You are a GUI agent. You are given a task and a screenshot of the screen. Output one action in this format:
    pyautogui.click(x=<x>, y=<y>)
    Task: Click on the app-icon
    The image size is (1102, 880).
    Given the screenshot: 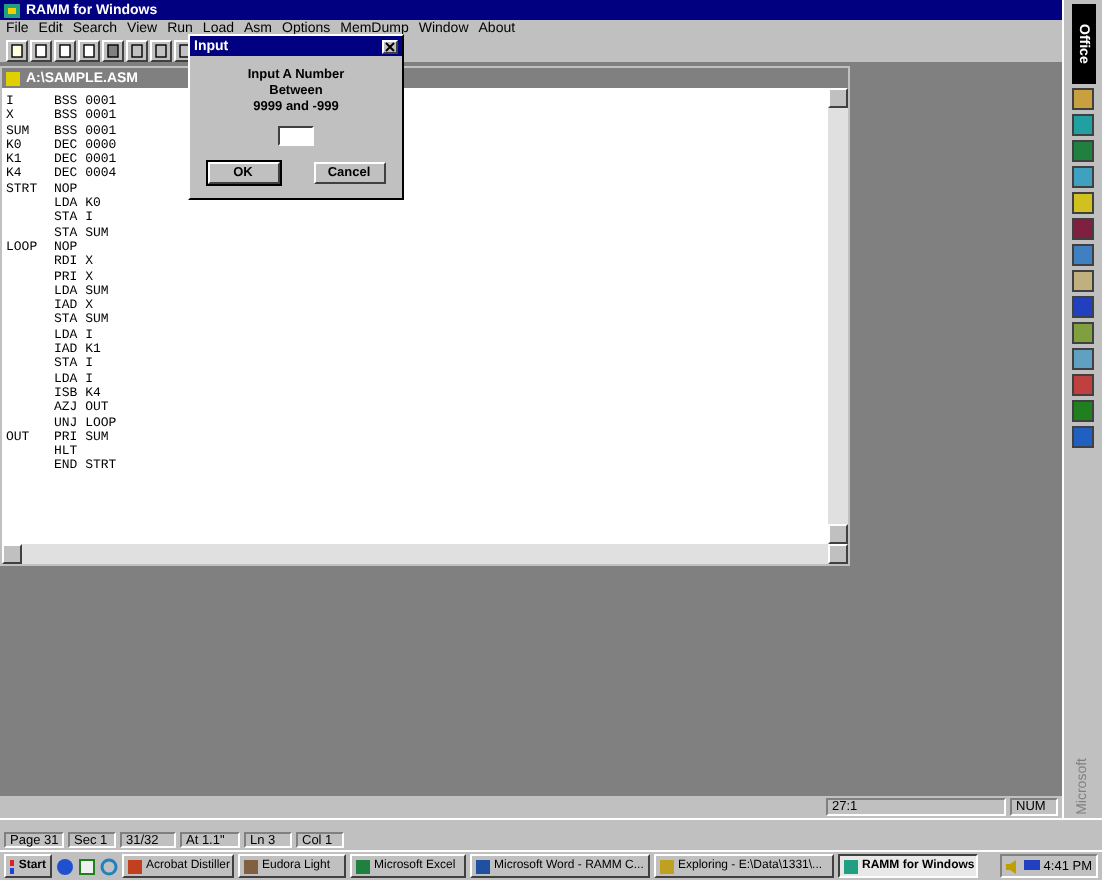 What is the action you would take?
    pyautogui.click(x=12, y=10)
    